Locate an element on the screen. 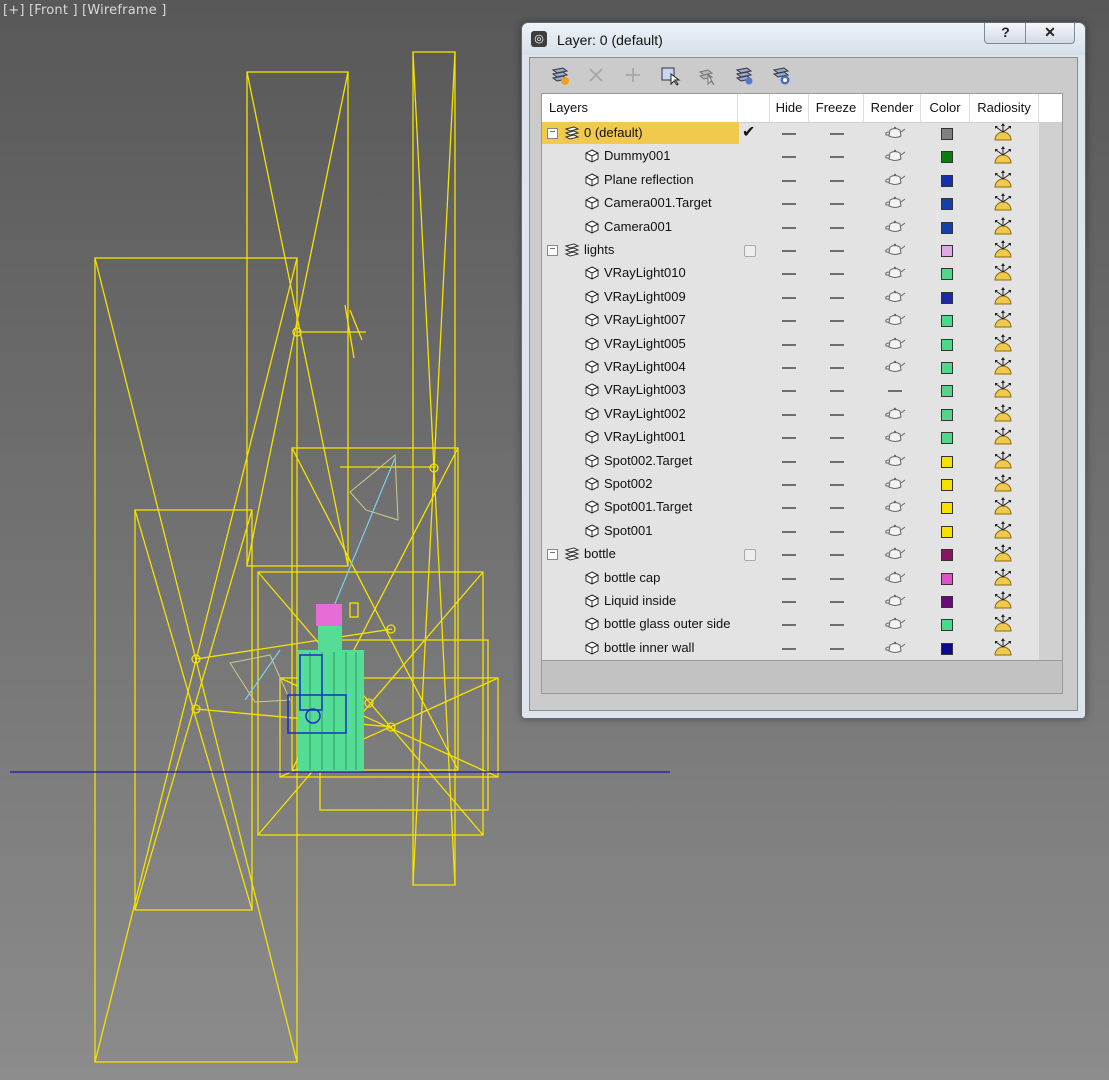 This screenshot has width=1109, height=1080. object-name: Spot001 is located at coordinates (628, 530).